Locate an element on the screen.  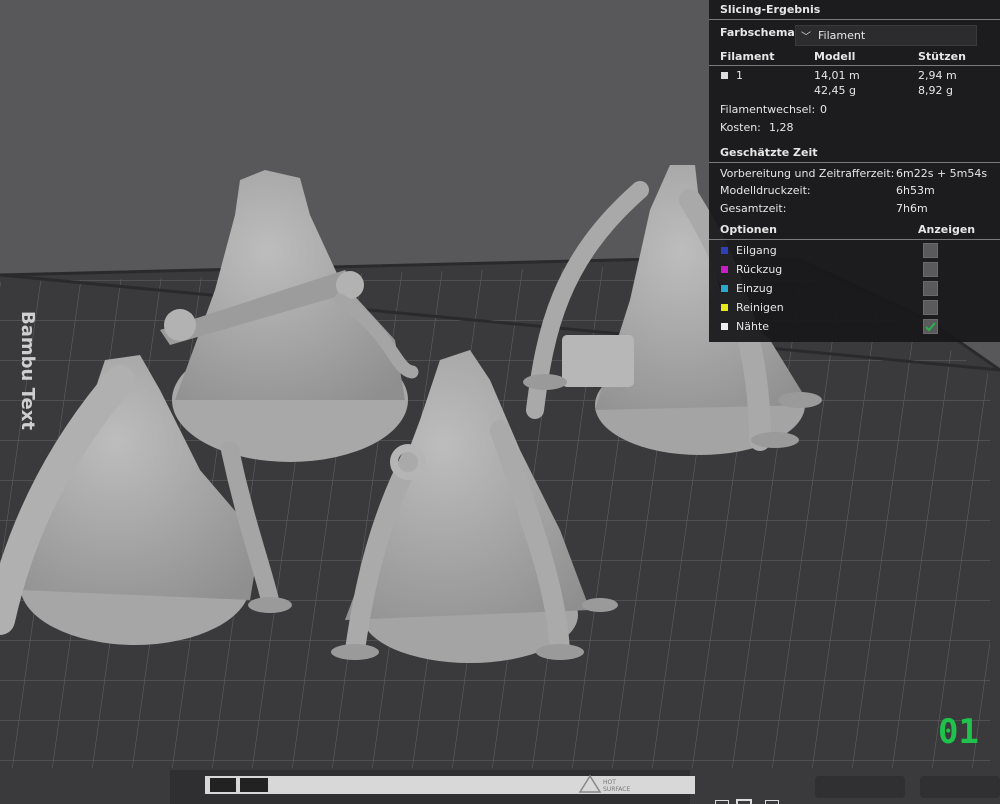
table-header-model: Modell is located at coordinates (835, 56).